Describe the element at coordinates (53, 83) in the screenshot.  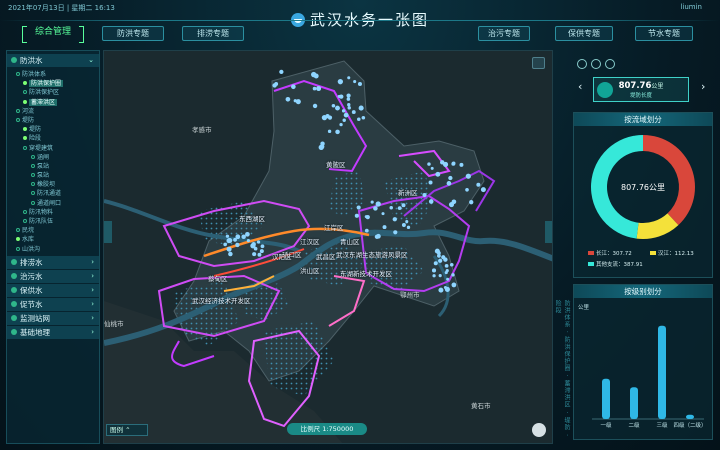
I see `layer-item: 防洪保护圈` at that location.